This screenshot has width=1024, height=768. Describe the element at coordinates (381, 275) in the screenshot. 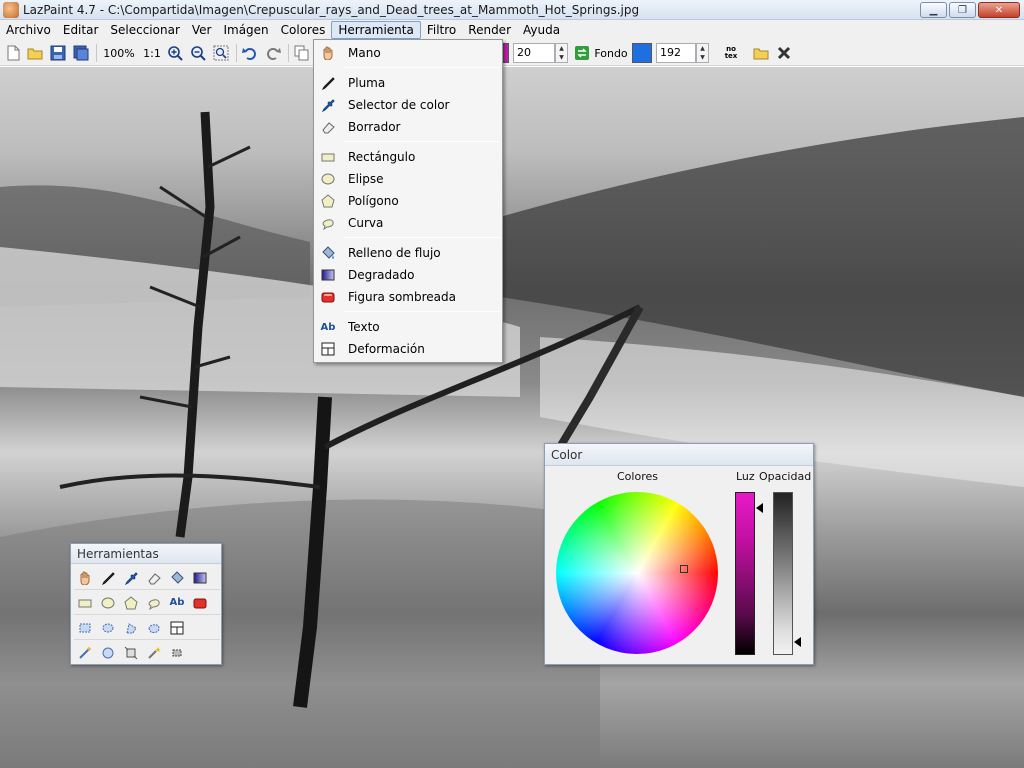

I see `menu-item-label: Degradado` at that location.